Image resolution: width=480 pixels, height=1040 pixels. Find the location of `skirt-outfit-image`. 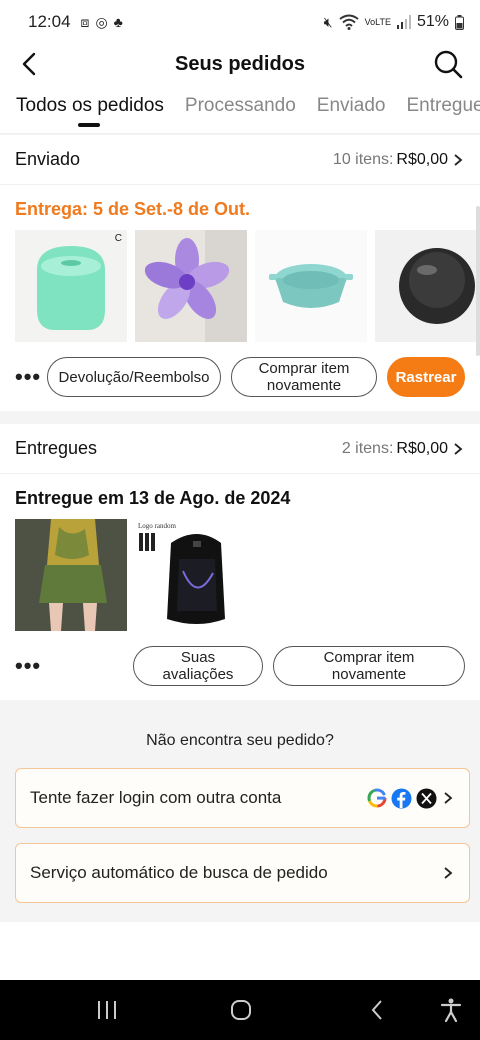

skirt-outfit-image is located at coordinates (71, 575).